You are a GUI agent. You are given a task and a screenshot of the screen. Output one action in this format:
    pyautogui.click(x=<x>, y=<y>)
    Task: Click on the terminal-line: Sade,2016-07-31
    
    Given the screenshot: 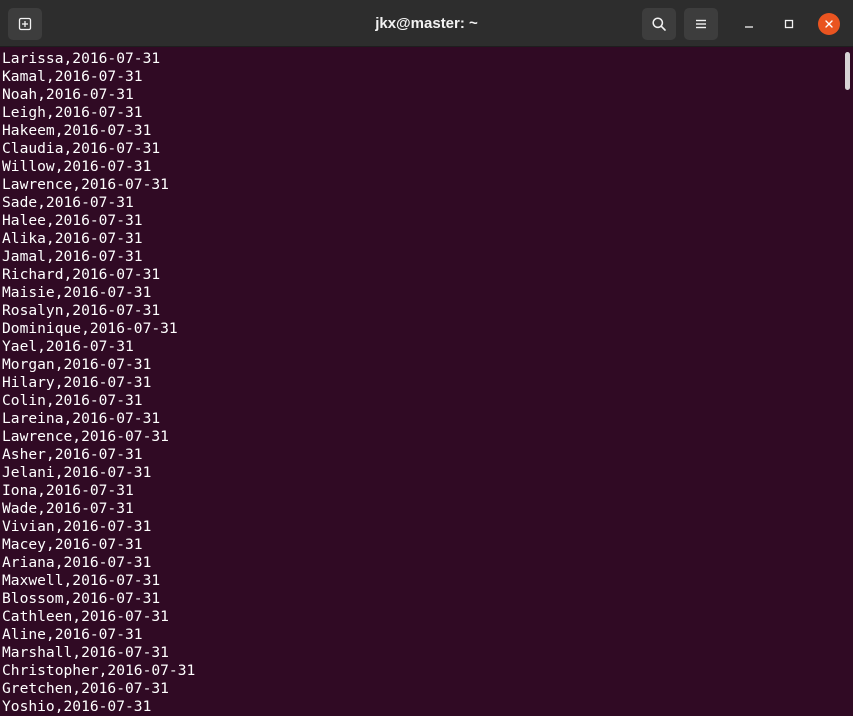 What is the action you would take?
    pyautogui.click(x=68, y=202)
    